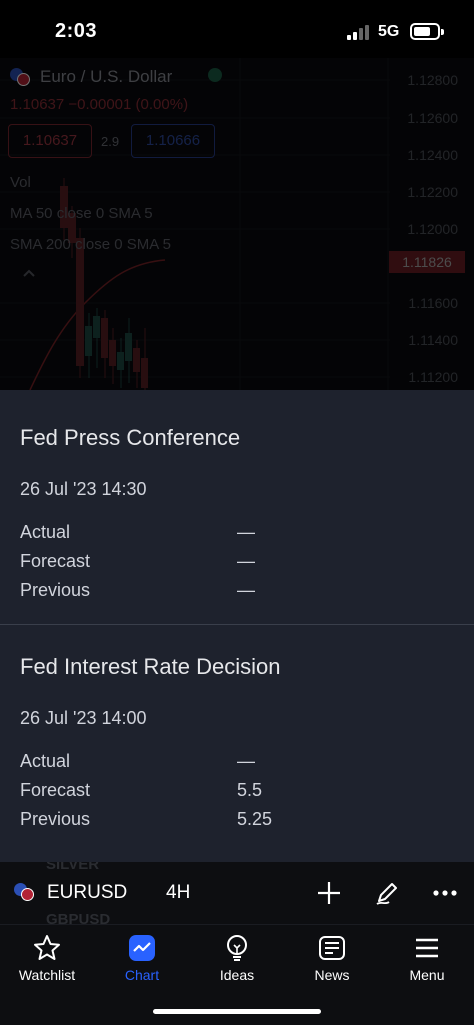  Describe the element at coordinates (445, 893) in the screenshot. I see `more-icon` at that location.